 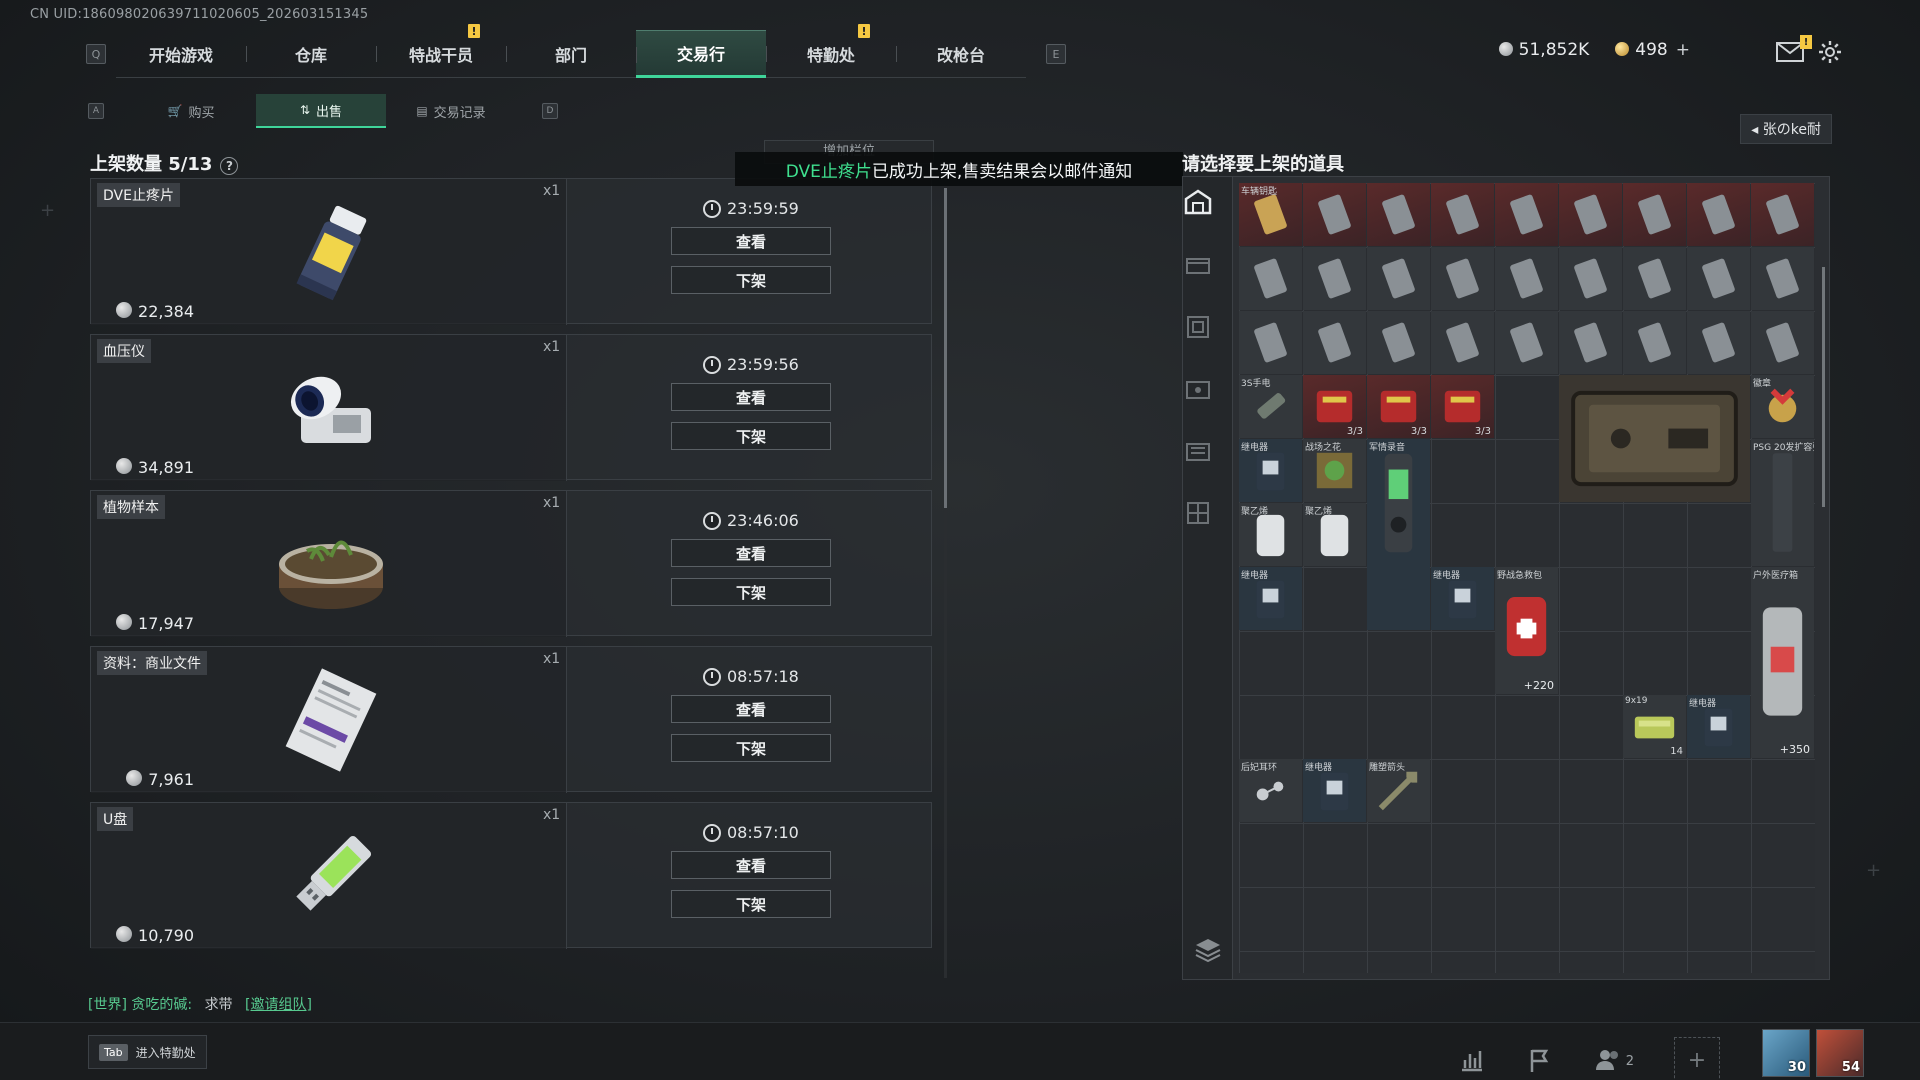 I want to click on user-chip: ◂ 张のke耐, so click(x=1786, y=129).